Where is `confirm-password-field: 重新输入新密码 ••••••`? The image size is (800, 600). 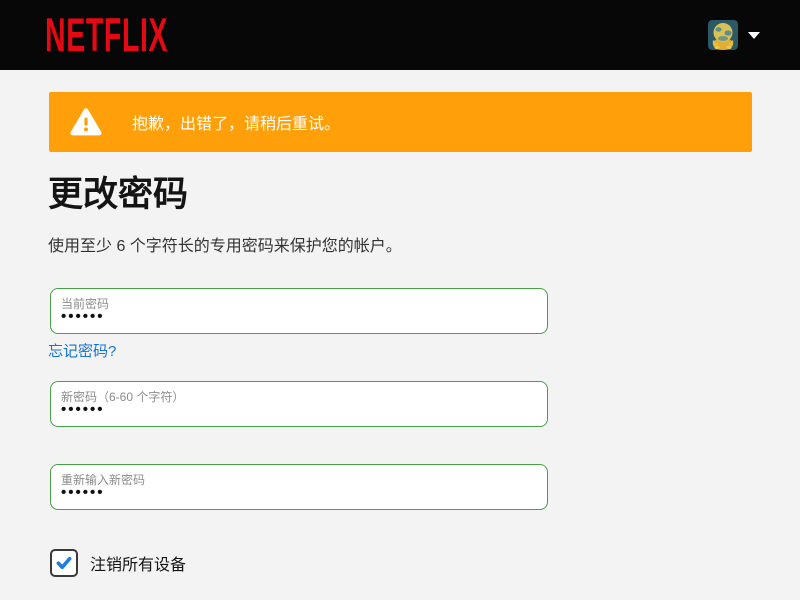
confirm-password-field: 重新输入新密码 •••••• is located at coordinates (299, 487).